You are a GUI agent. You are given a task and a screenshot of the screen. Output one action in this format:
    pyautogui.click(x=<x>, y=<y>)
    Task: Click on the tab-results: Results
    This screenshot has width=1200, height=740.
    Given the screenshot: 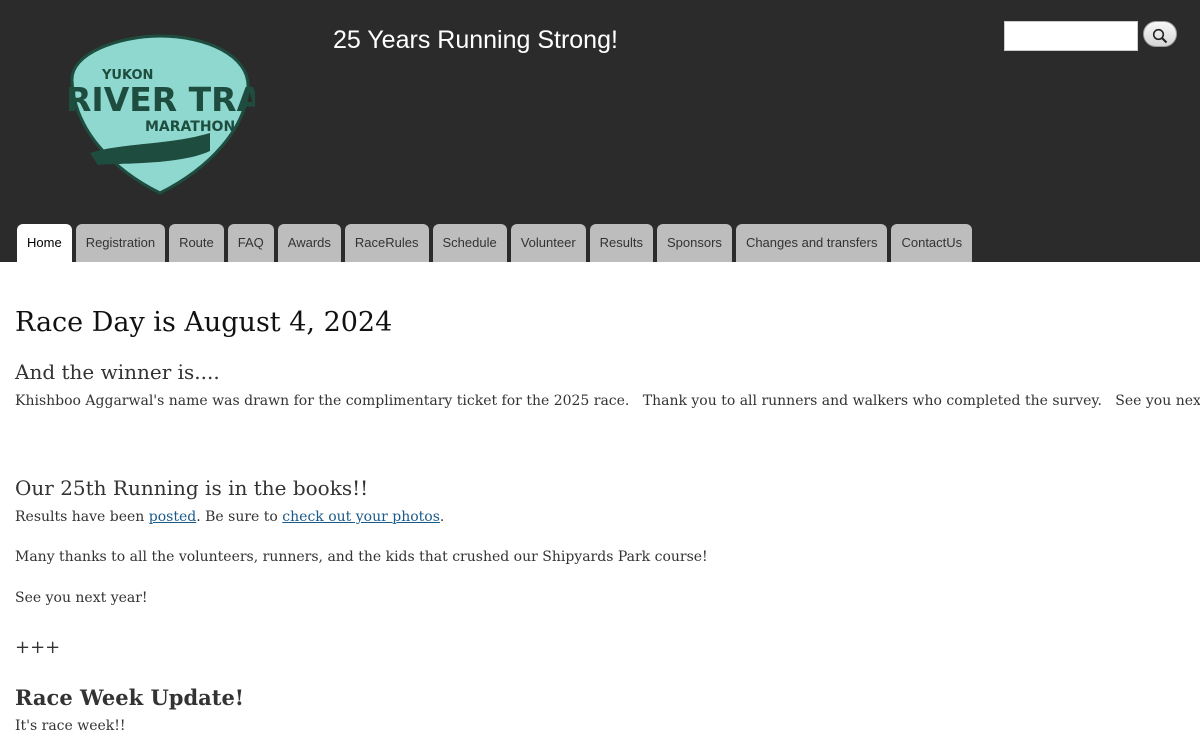 What is the action you would take?
    pyautogui.click(x=621, y=243)
    